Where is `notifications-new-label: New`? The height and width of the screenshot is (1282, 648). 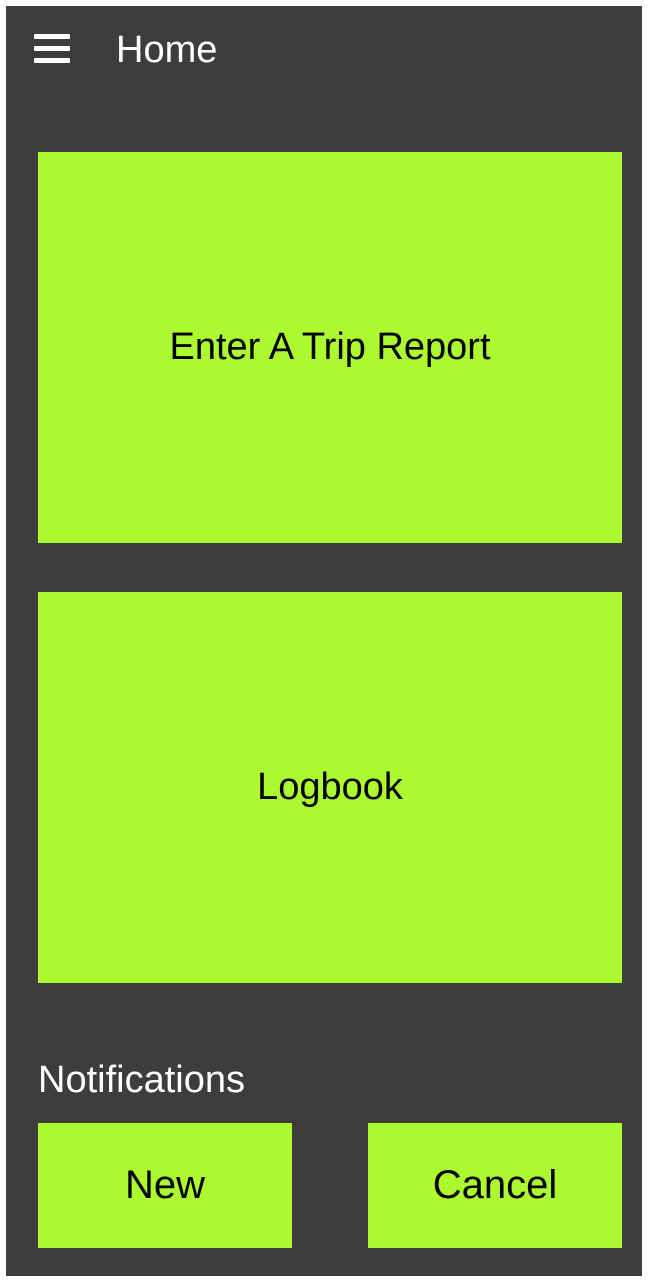 notifications-new-label: New is located at coordinates (165, 1185).